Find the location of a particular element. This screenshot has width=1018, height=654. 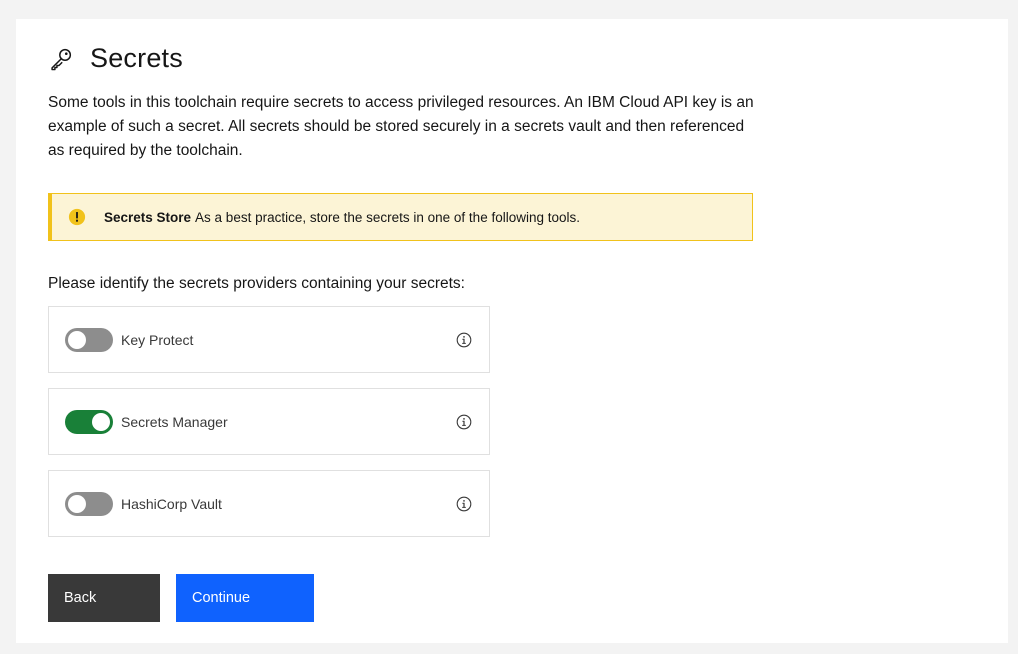

key-icon is located at coordinates (61, 59).